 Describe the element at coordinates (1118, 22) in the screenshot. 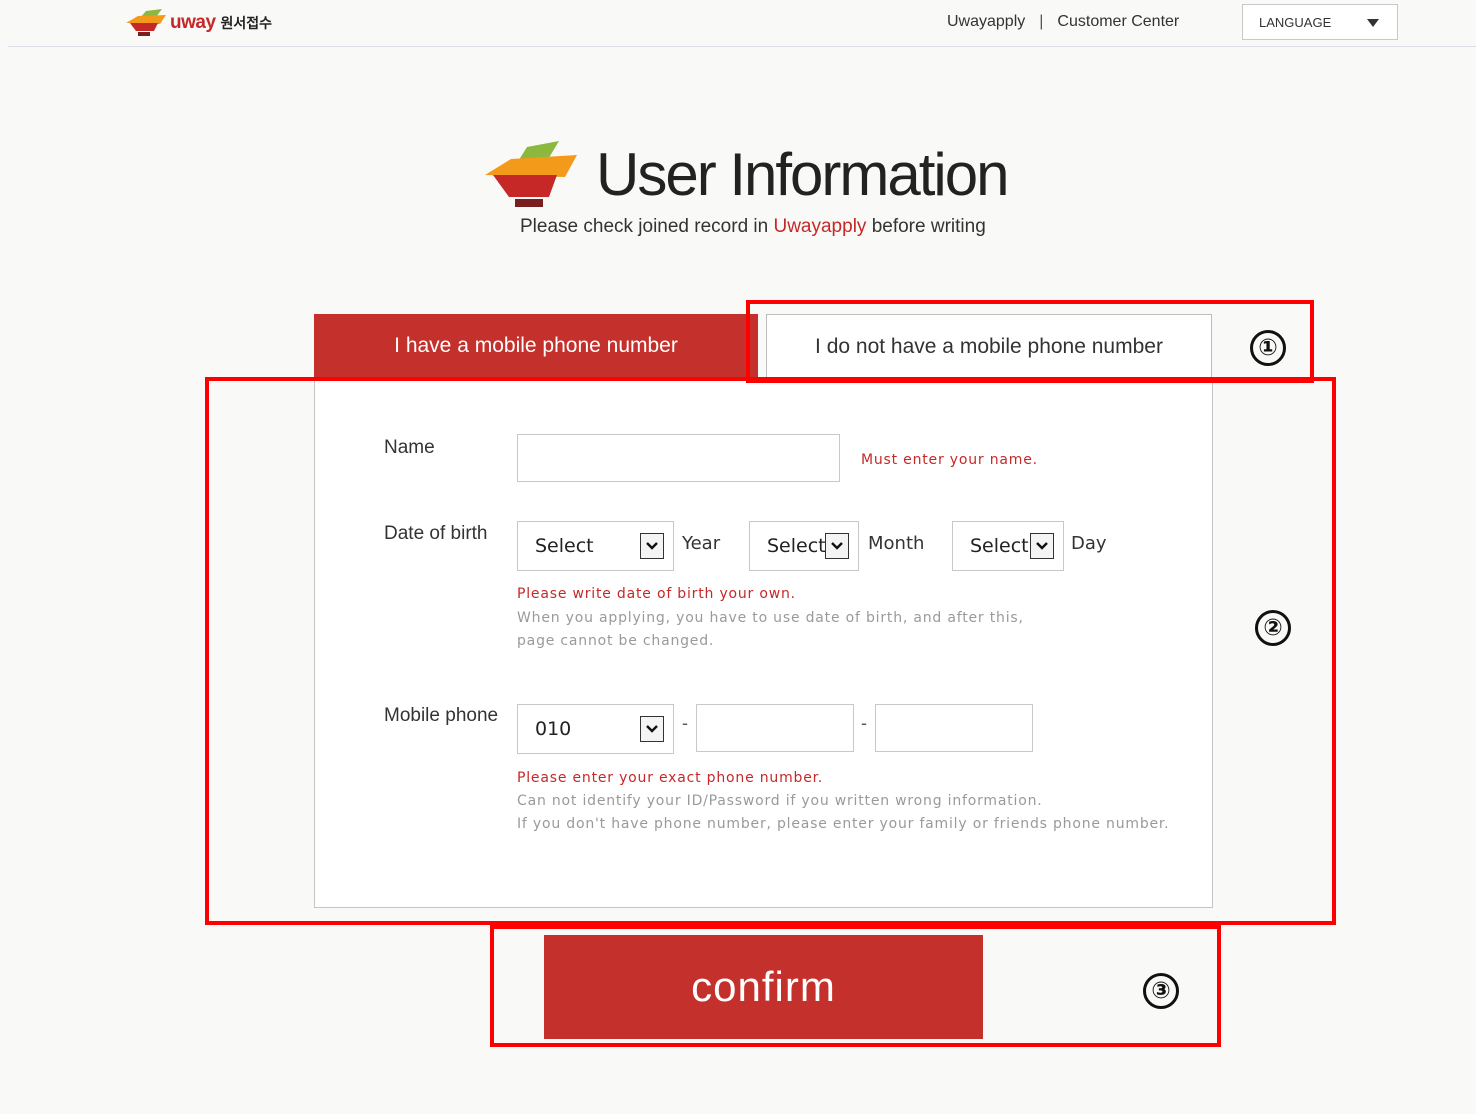

I see `nav-link-customer-center: Customer Center` at that location.